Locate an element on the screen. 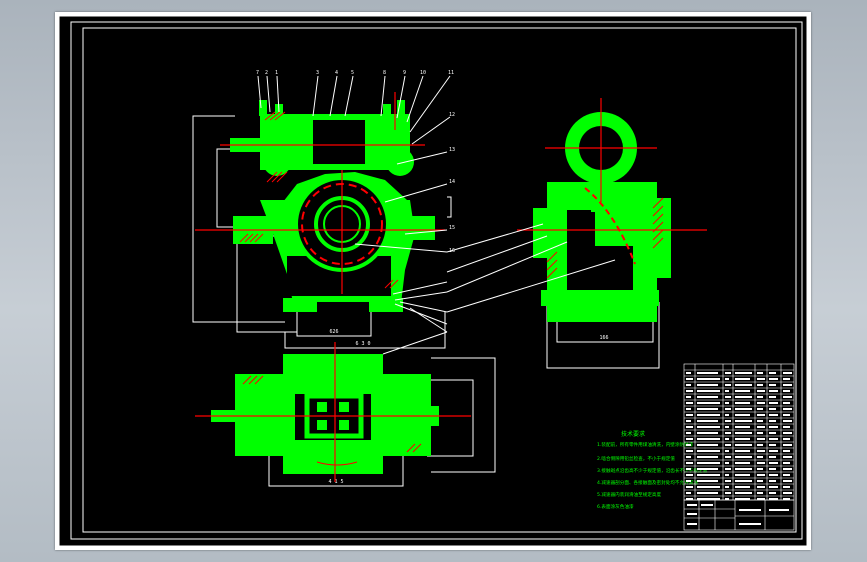 This screenshot has height=562, width=867. part-number: 15 is located at coordinates (452, 228).